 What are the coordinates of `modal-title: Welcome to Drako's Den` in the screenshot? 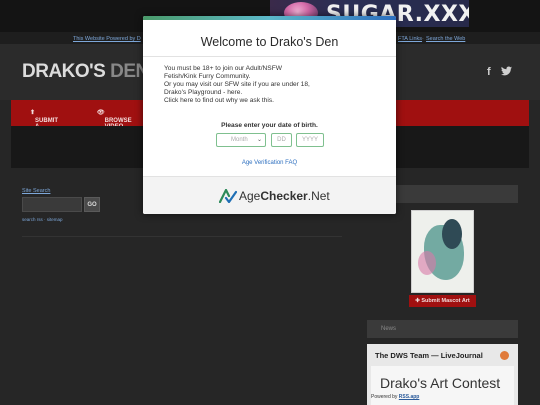 It's located at (269, 42).